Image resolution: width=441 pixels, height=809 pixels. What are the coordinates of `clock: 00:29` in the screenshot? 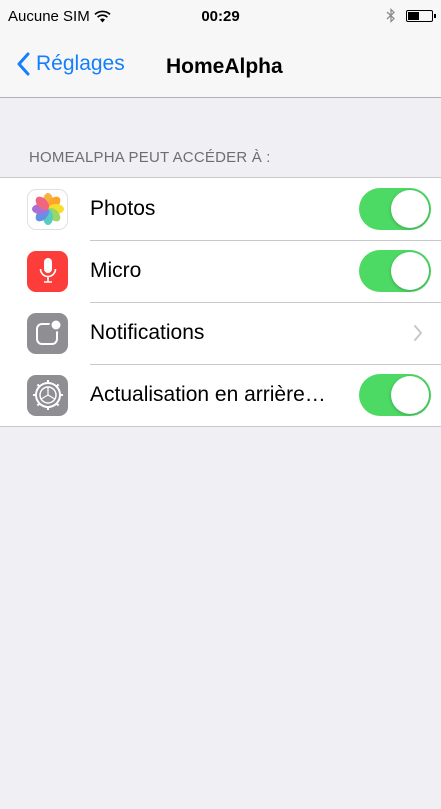 It's located at (220, 16).